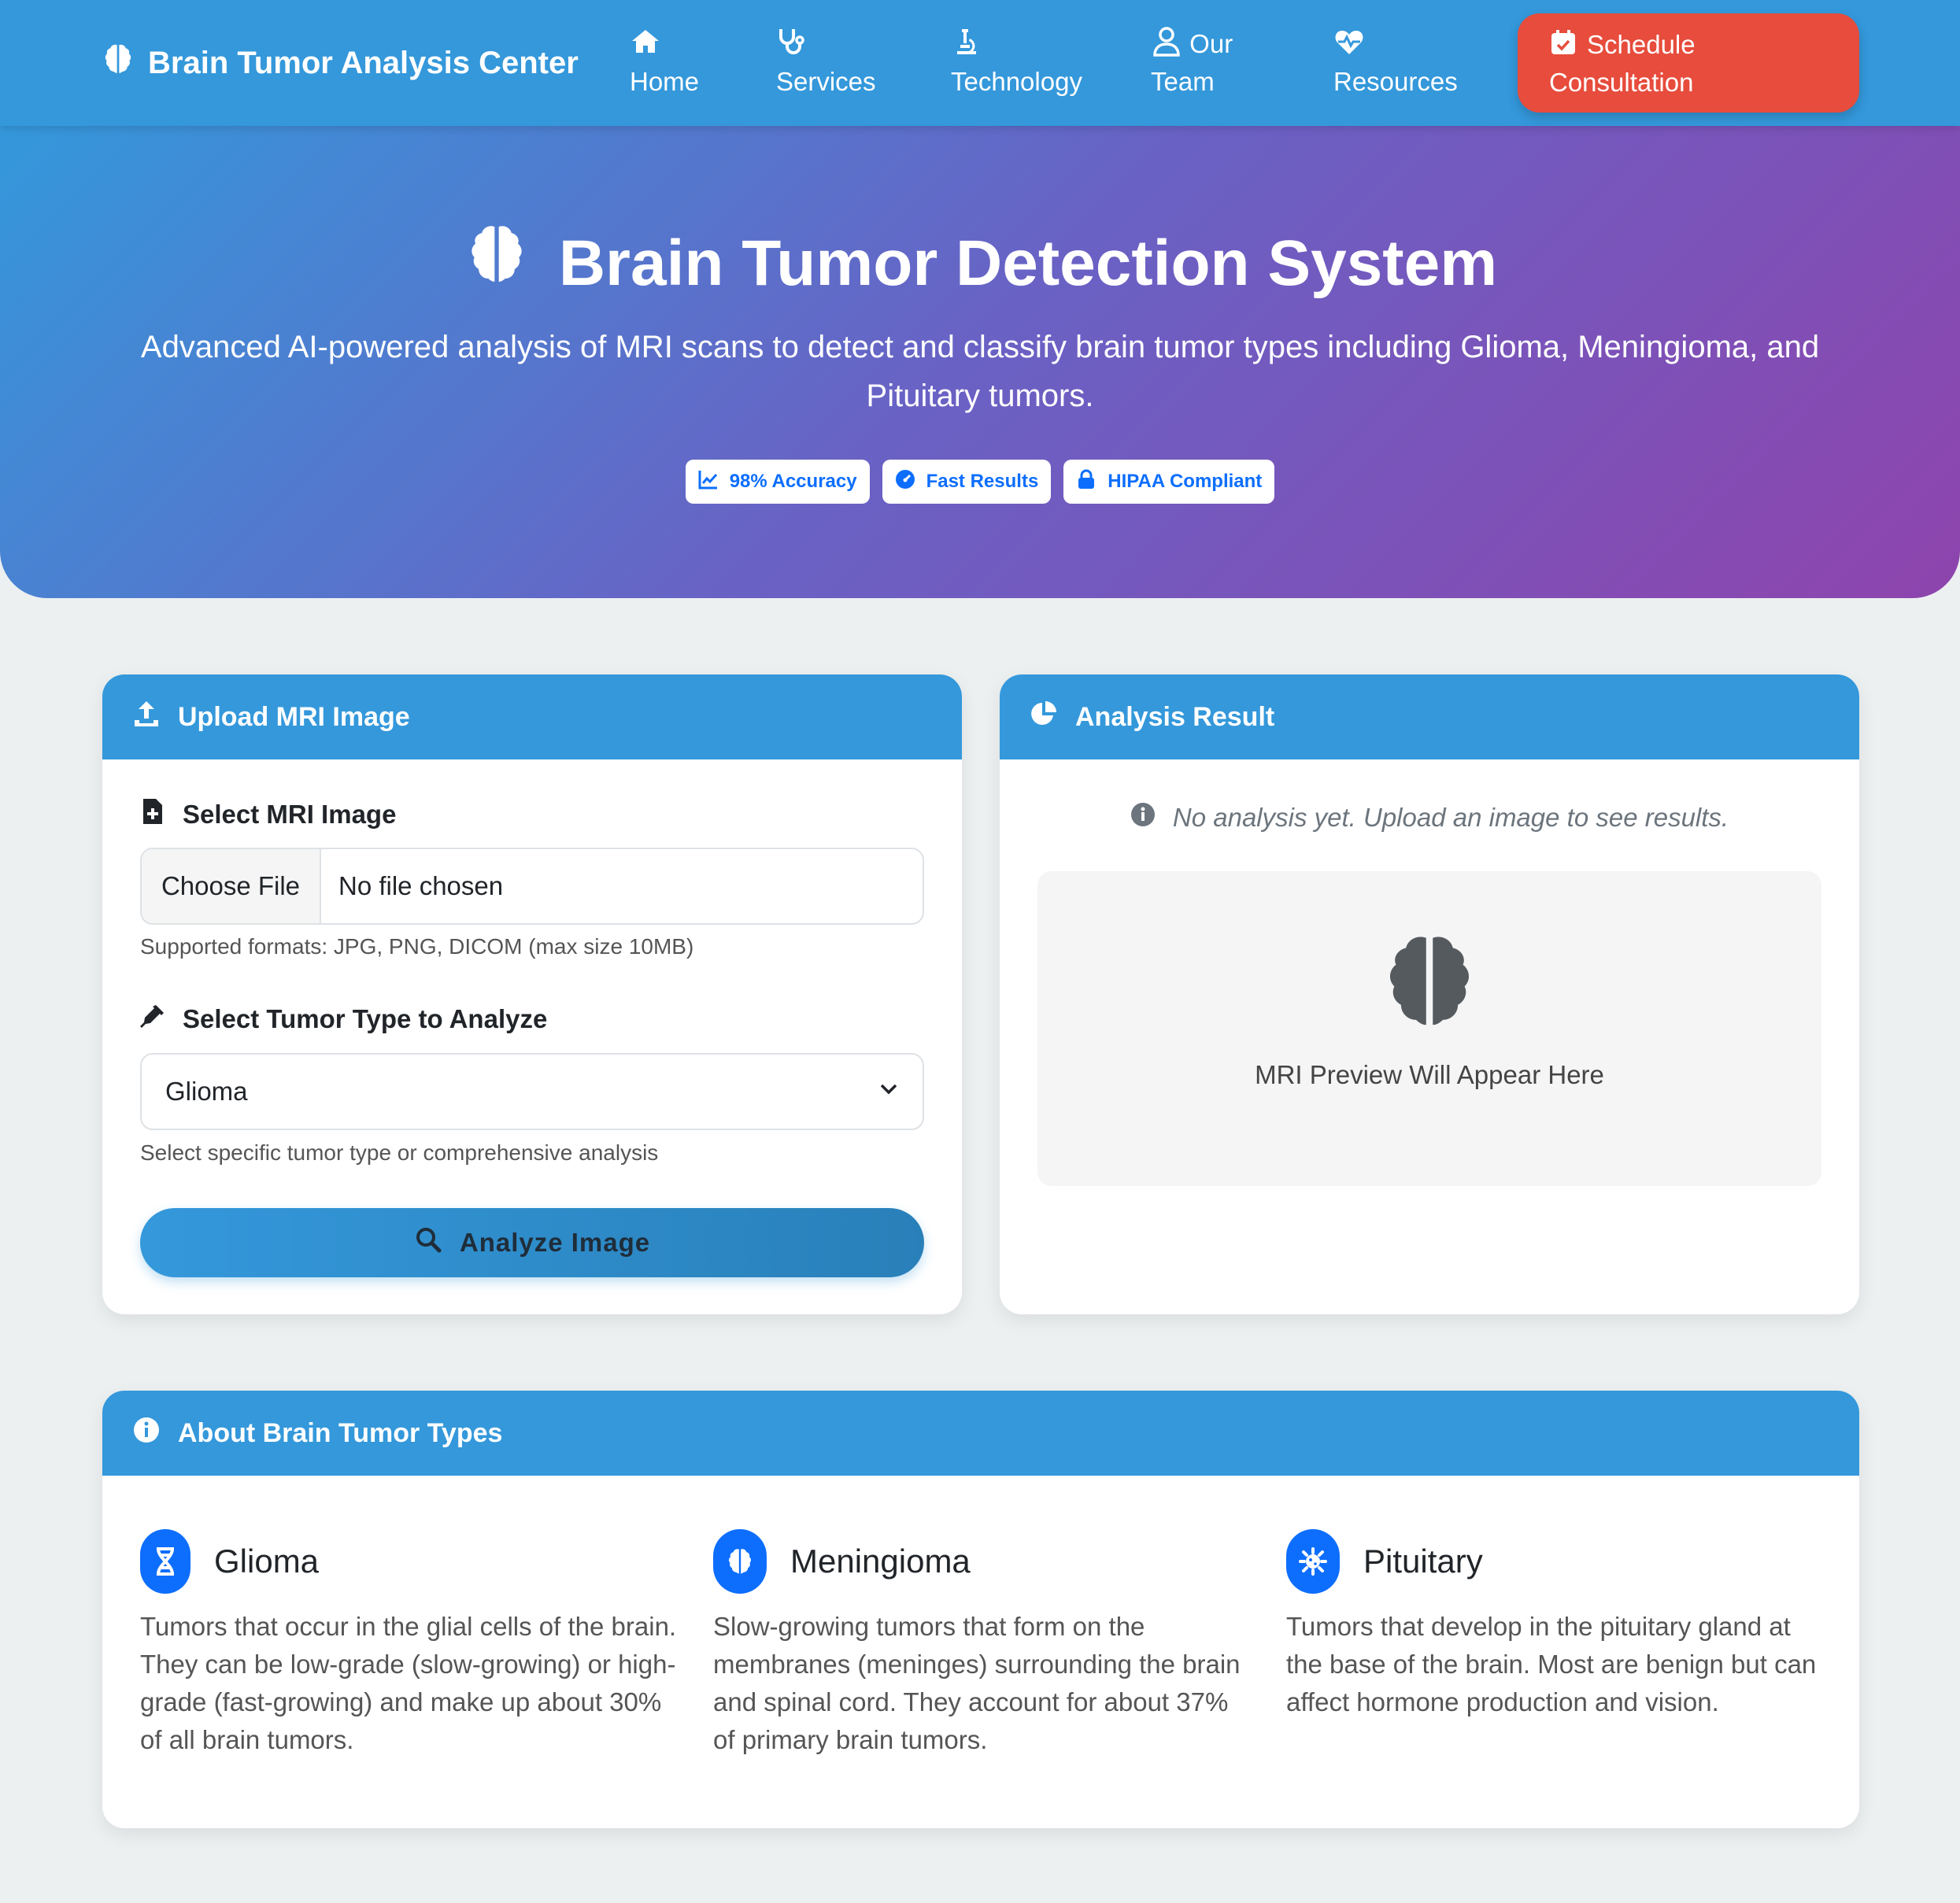  What do you see at coordinates (365, 1018) in the screenshot?
I see `tumor-type-label-text: Select Tumor Type to Analyze` at bounding box center [365, 1018].